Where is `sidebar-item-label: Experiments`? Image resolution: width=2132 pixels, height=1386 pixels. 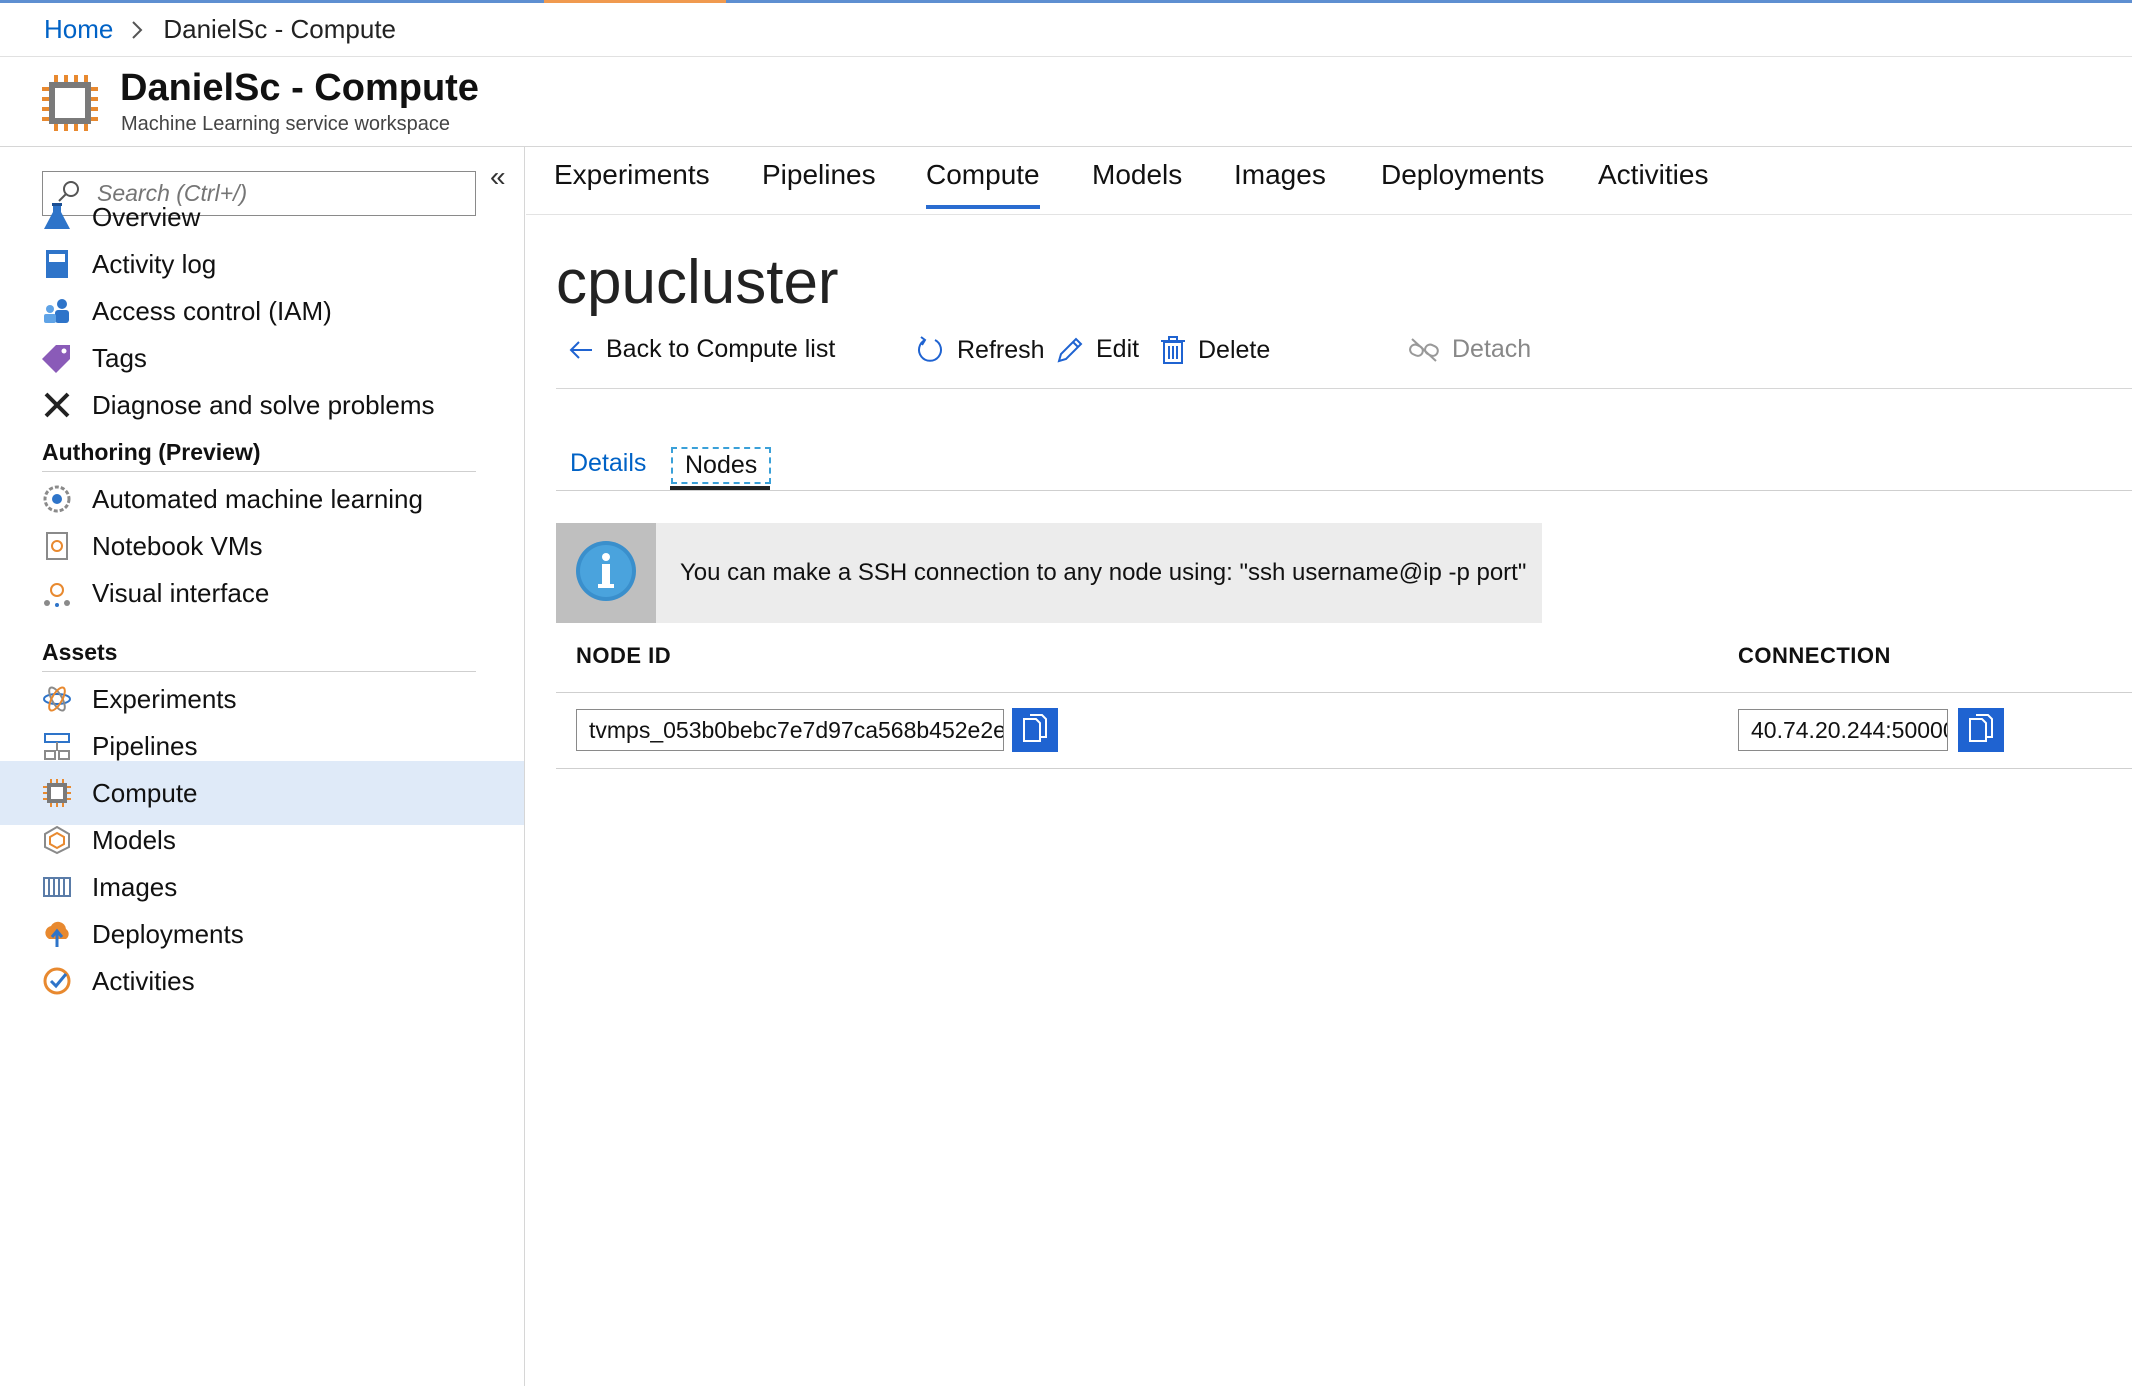
sidebar-item-label: Experiments is located at coordinates (164, 698).